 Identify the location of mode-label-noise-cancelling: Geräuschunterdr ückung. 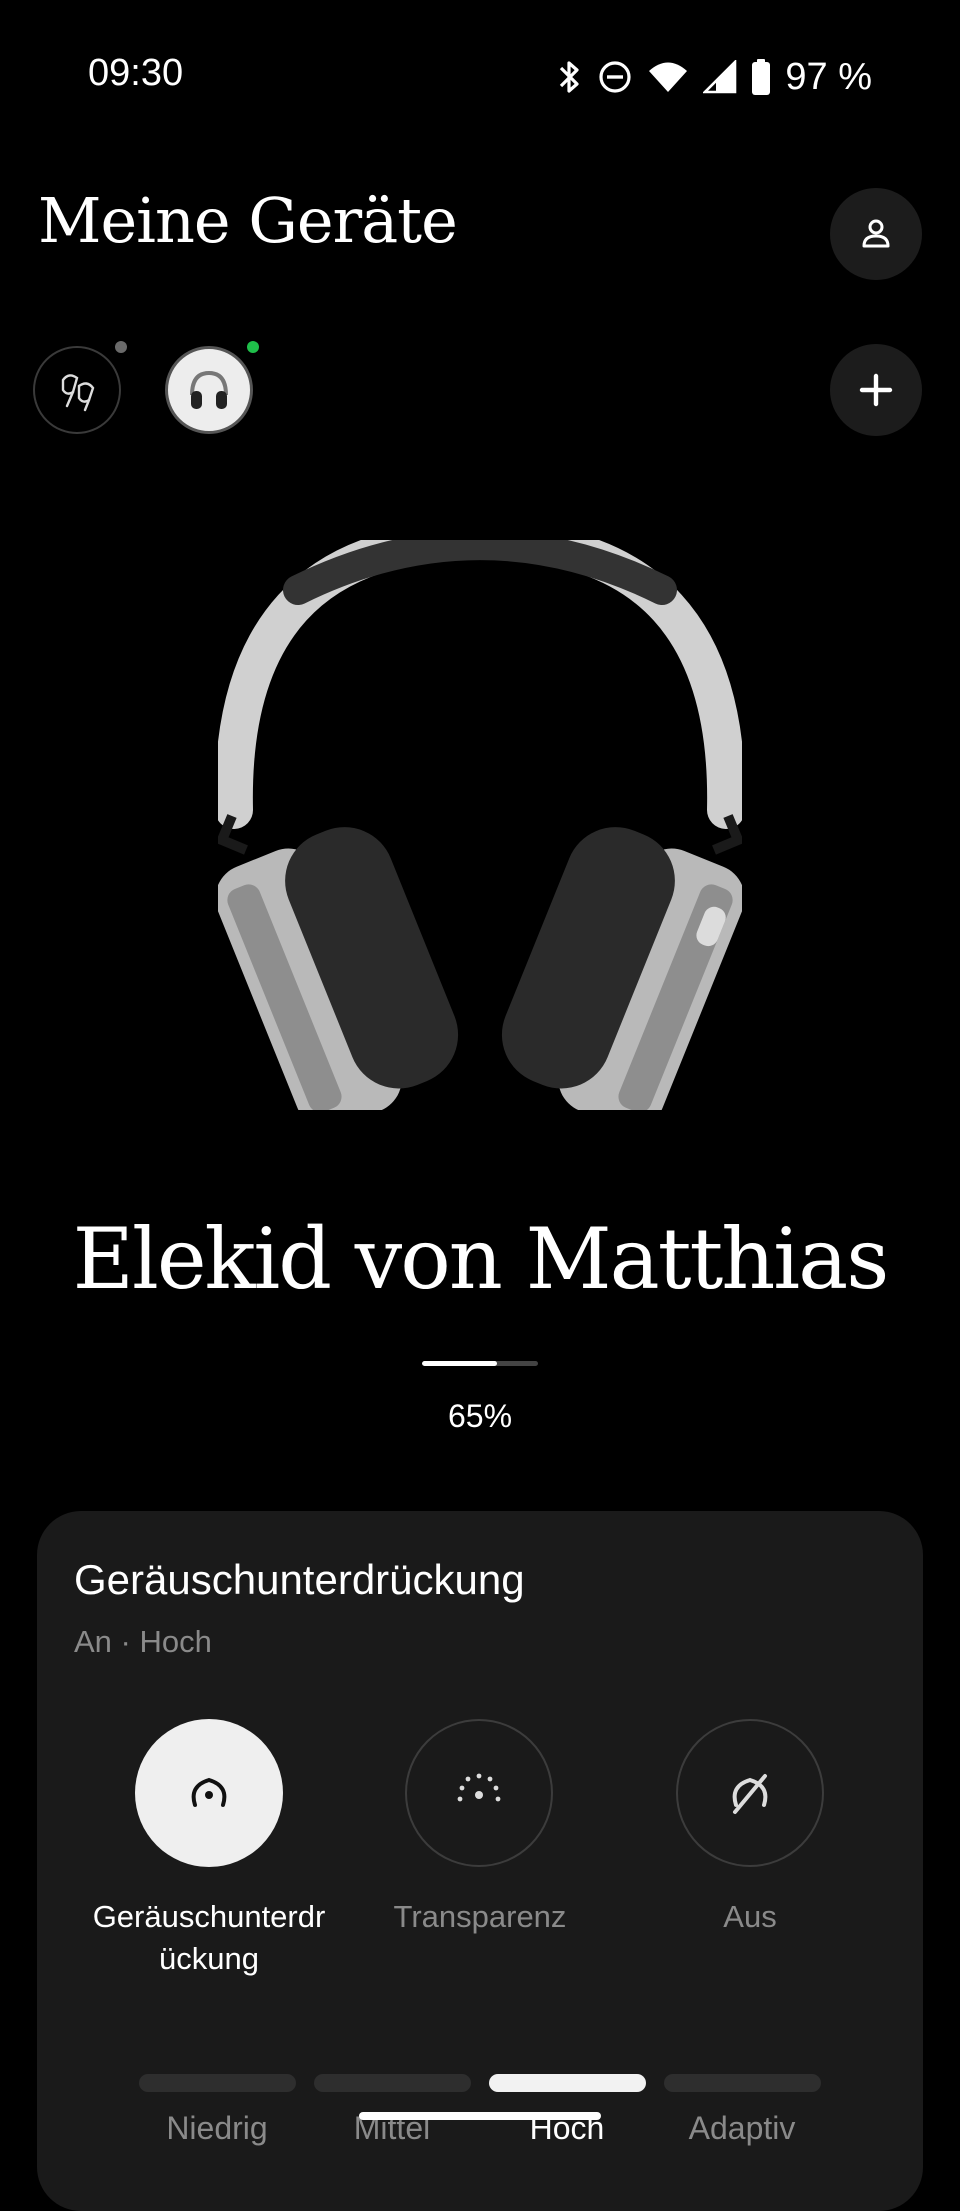
(209, 1938).